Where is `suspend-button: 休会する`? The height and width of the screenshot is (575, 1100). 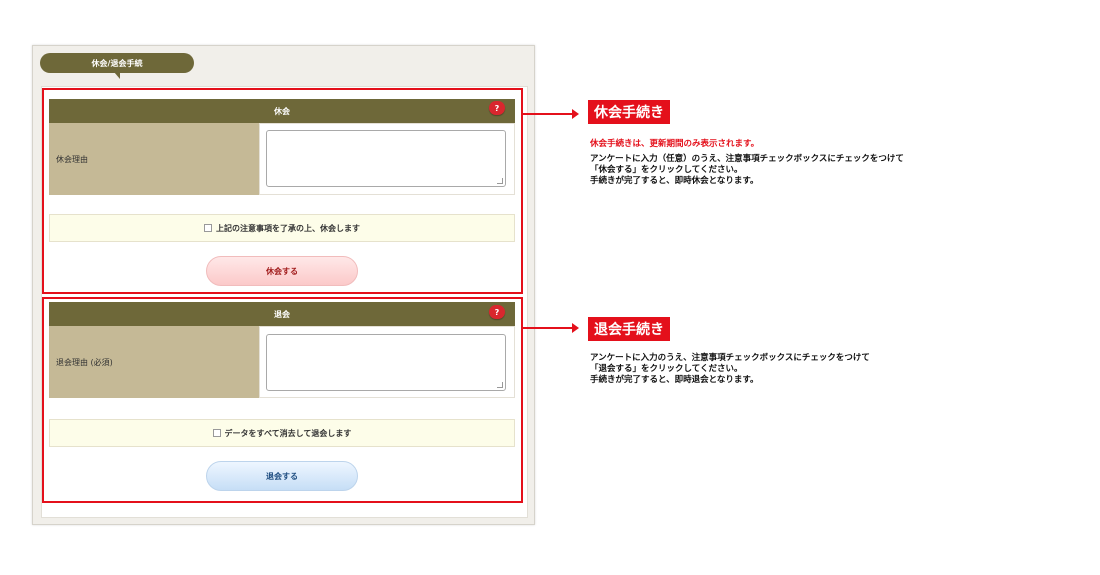
suspend-button: 休会する is located at coordinates (282, 271).